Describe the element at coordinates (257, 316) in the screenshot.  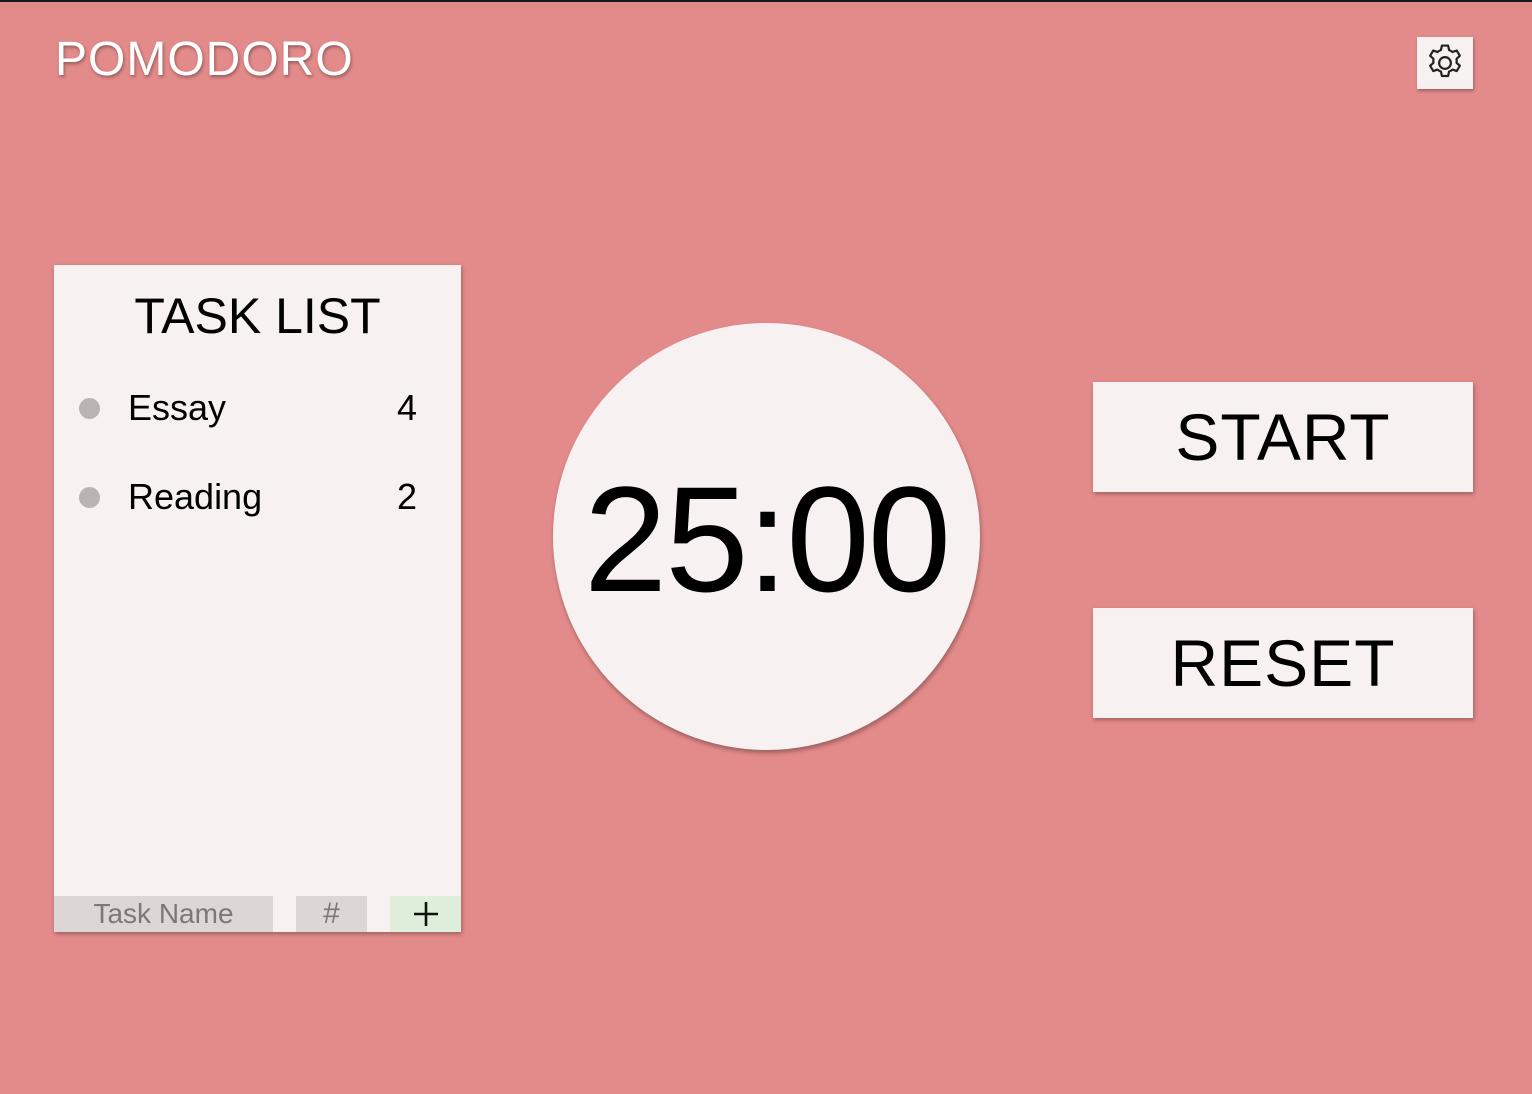
I see `task-list-title: TASK LIST` at that location.